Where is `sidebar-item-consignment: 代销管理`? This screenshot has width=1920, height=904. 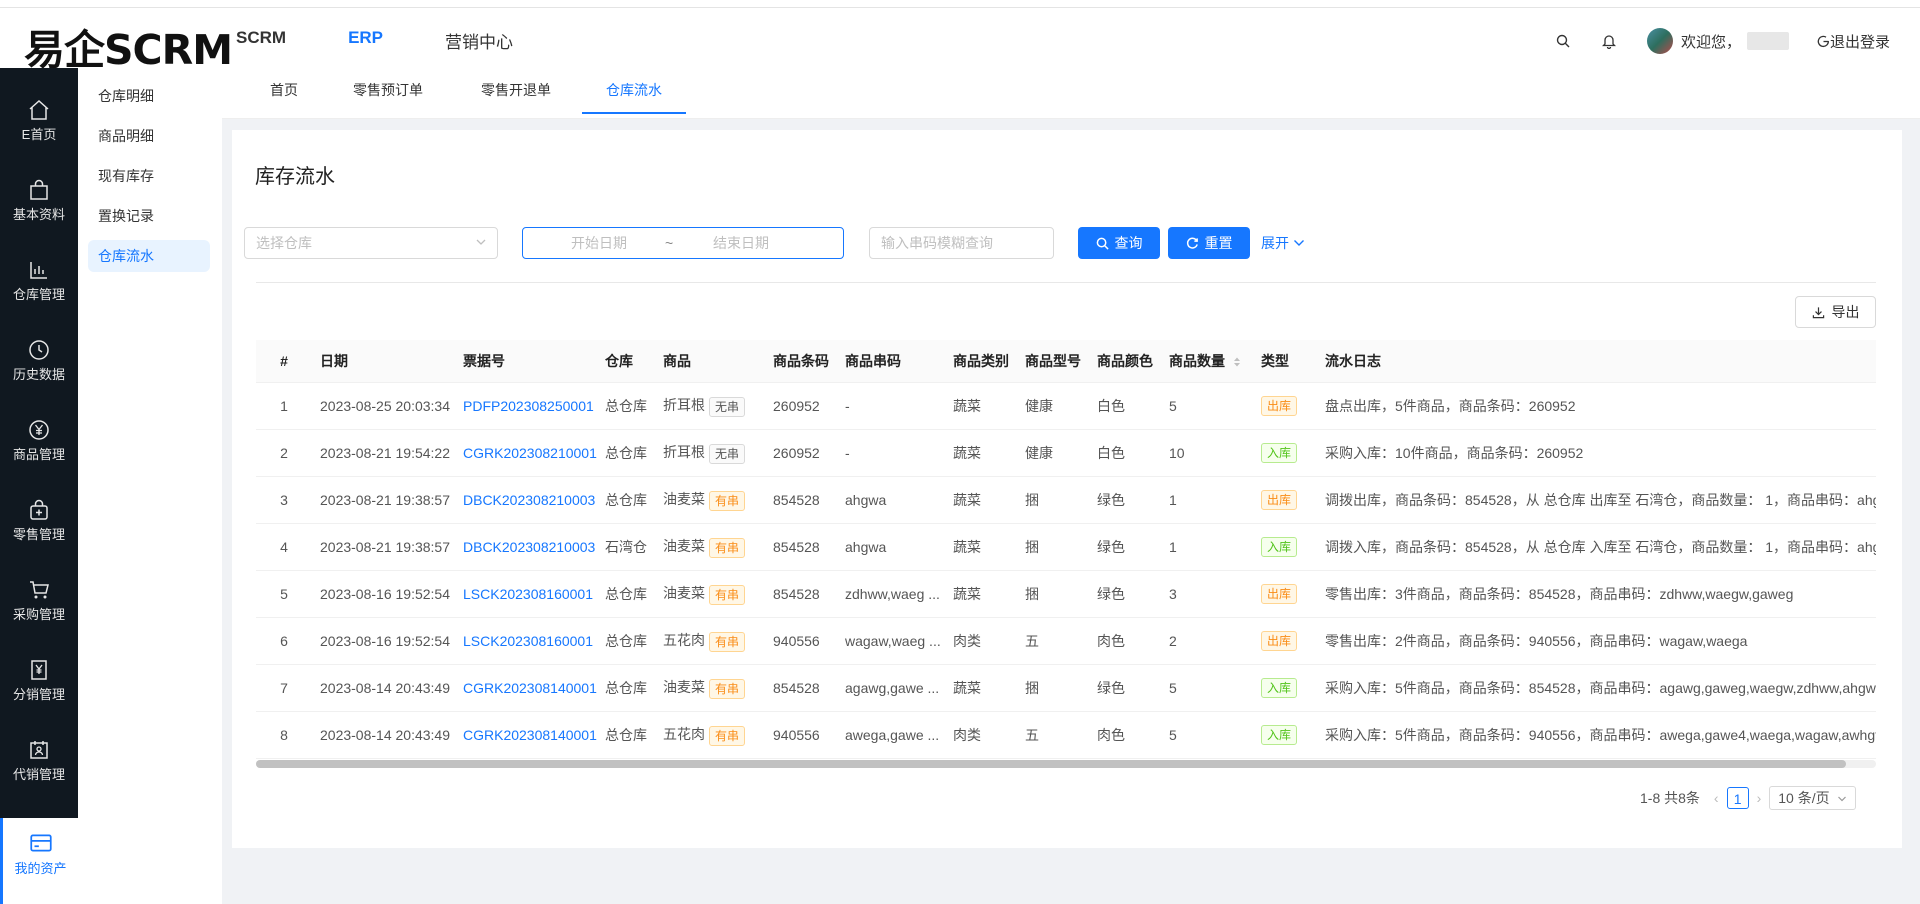
sidebar-item-consignment: 代销管理 is located at coordinates (39, 778).